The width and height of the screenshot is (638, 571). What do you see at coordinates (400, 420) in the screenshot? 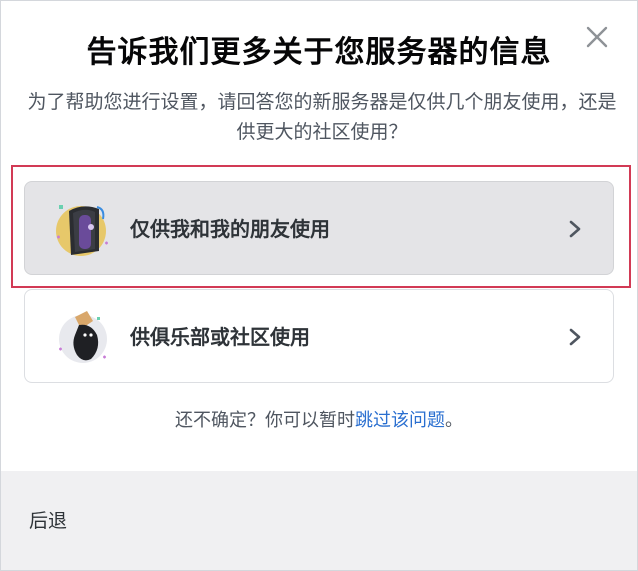
I see `skip-question-link: 跳过该问题` at bounding box center [400, 420].